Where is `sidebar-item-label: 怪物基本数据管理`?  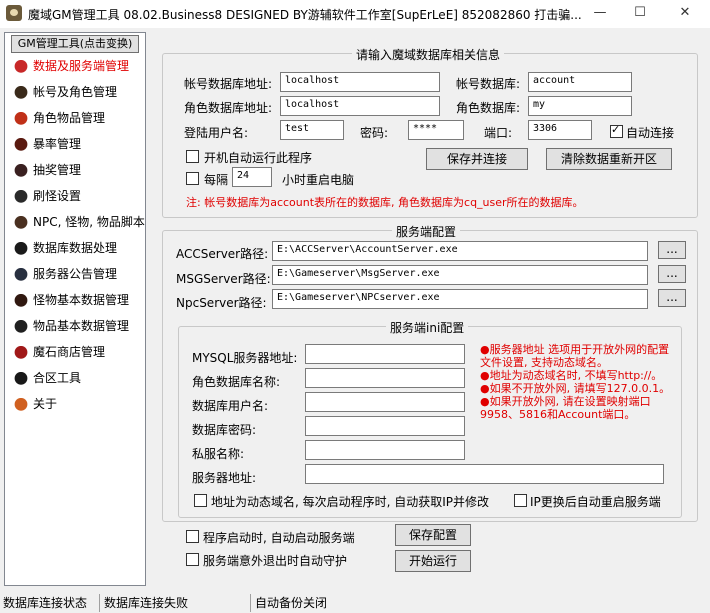 sidebar-item-label: 怪物基本数据管理 is located at coordinates (81, 300).